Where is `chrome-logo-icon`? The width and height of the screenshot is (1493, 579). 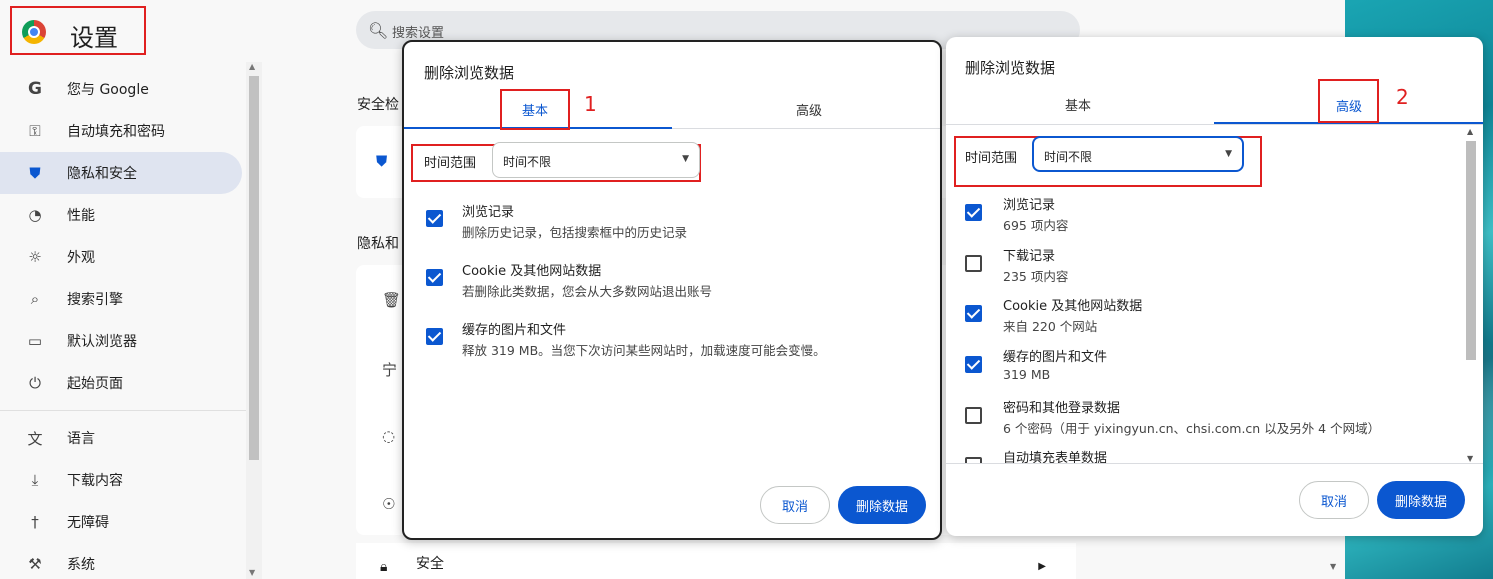 chrome-logo-icon is located at coordinates (34, 32).